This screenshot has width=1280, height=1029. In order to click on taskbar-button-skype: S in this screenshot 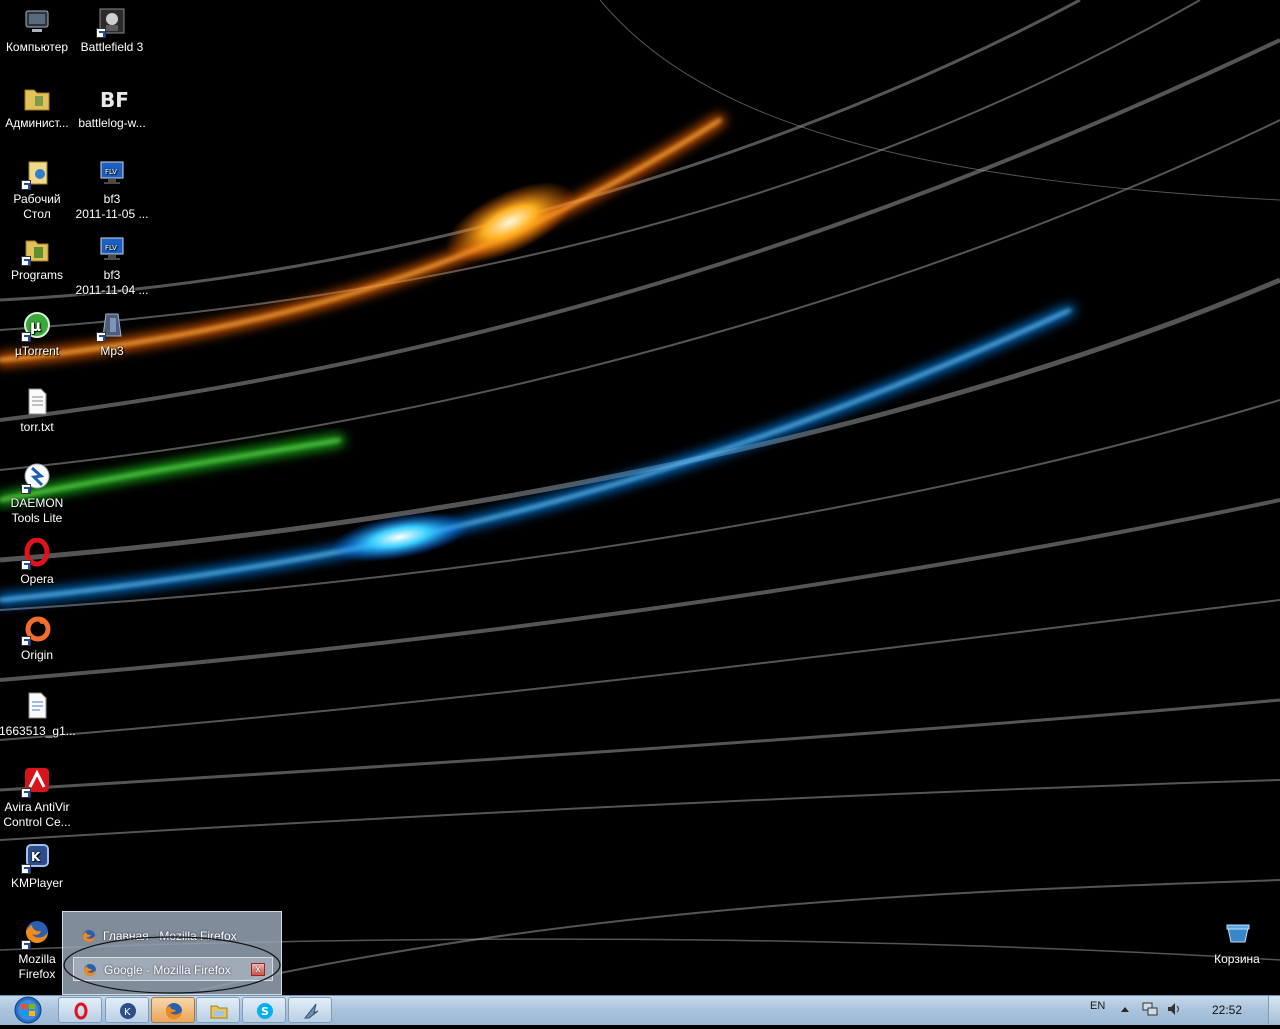, I will do `click(264, 1010)`.